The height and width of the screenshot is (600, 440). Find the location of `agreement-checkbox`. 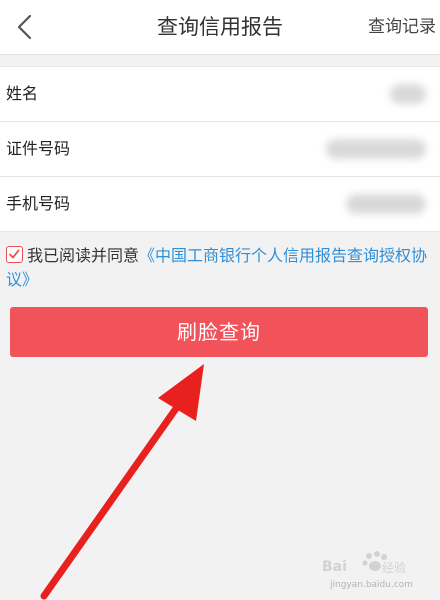

agreement-checkbox is located at coordinates (14, 254).